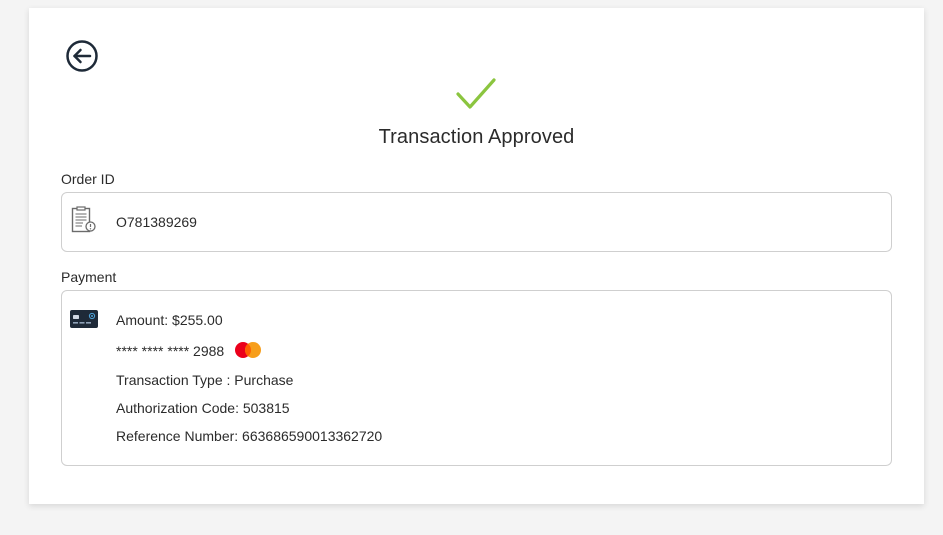 The image size is (943, 535). Describe the element at coordinates (248, 350) in the screenshot. I see `mastercard-logo-icon` at that location.